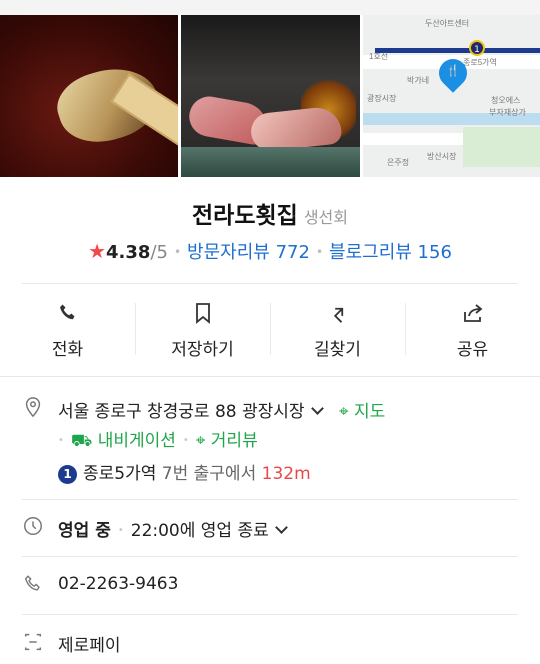 The width and height of the screenshot is (540, 664). Describe the element at coordinates (457, 50) in the screenshot. I see `subway-line` at that location.